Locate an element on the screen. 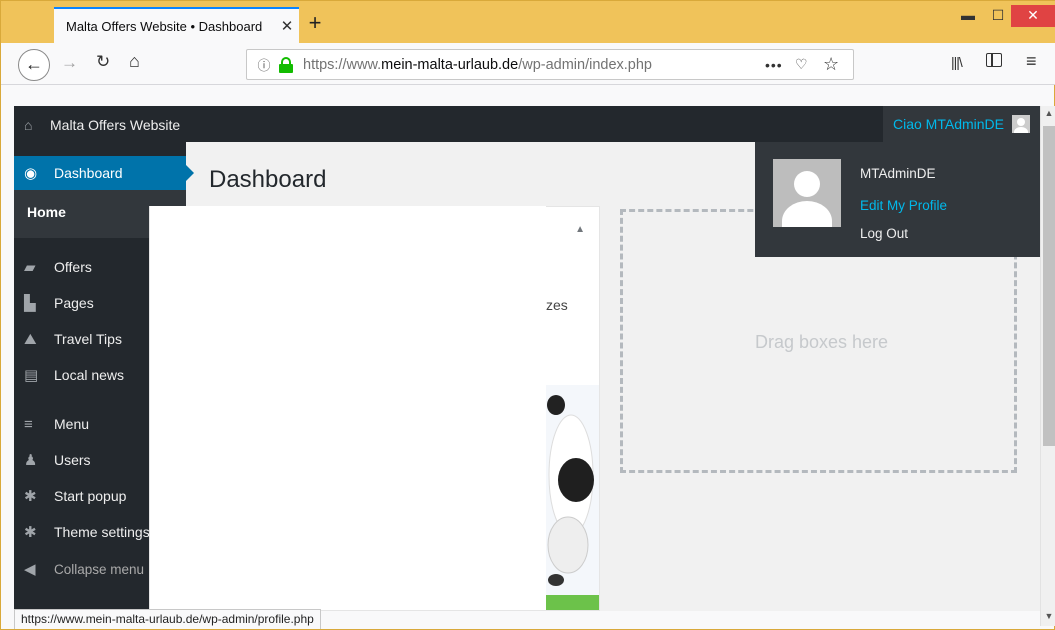 This screenshot has height=630, width=1055. sidebar-item-label: Travel Tips is located at coordinates (88, 339).